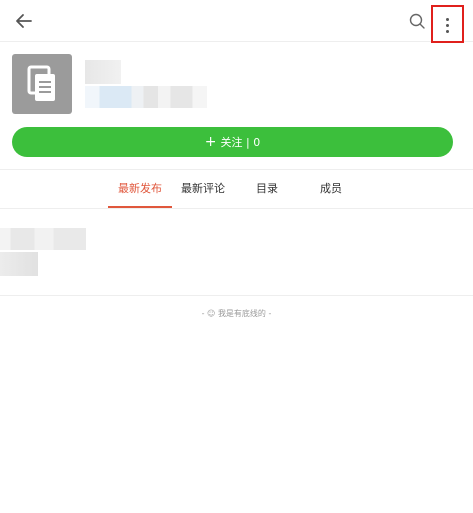 The image size is (473, 513). What do you see at coordinates (236, 21) in the screenshot?
I see `top-bar` at bounding box center [236, 21].